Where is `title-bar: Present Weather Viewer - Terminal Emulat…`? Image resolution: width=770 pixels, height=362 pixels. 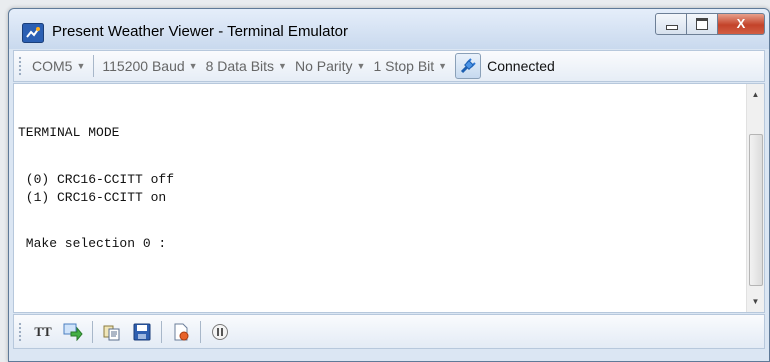 title-bar: Present Weather Viewer - Terminal Emulat… is located at coordinates (389, 29).